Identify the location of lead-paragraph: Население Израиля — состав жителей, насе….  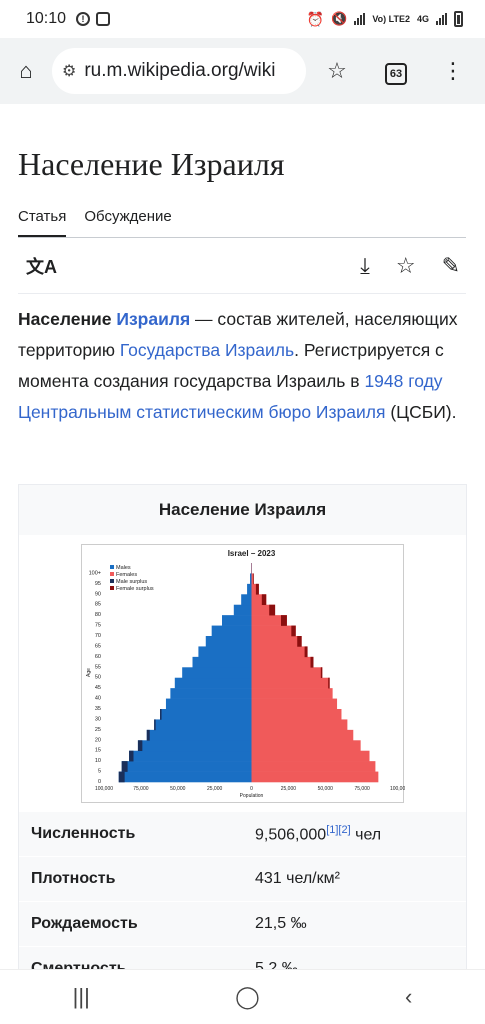
(243, 366).